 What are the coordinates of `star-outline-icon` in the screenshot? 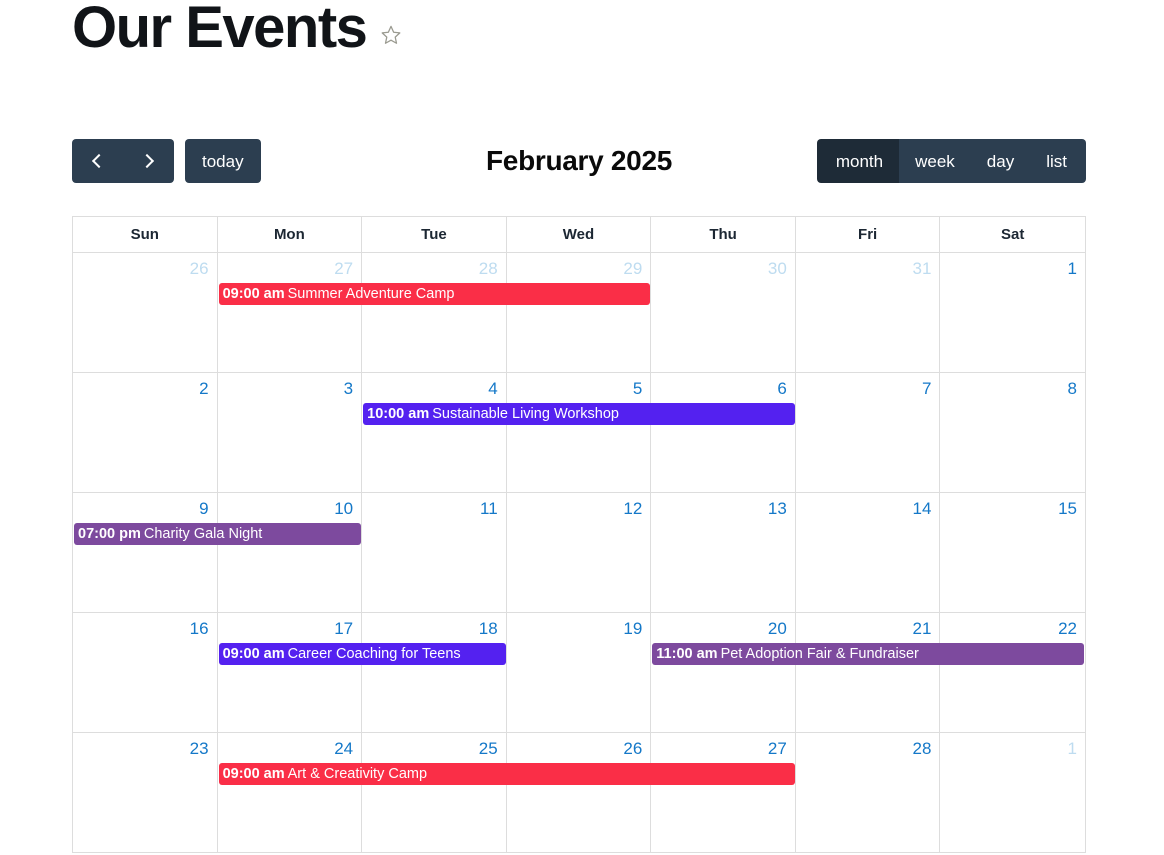 It's located at (391, 37).